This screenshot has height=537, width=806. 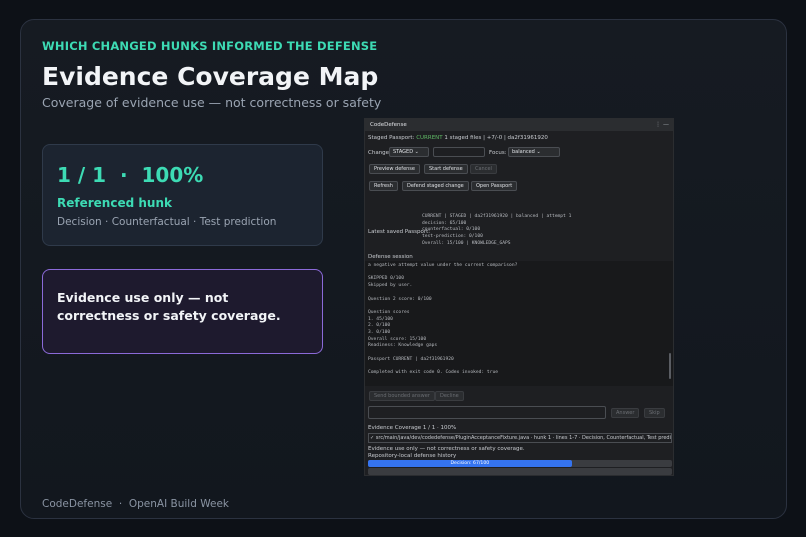 What do you see at coordinates (654, 413) in the screenshot?
I see `skip-button: Skip` at bounding box center [654, 413].